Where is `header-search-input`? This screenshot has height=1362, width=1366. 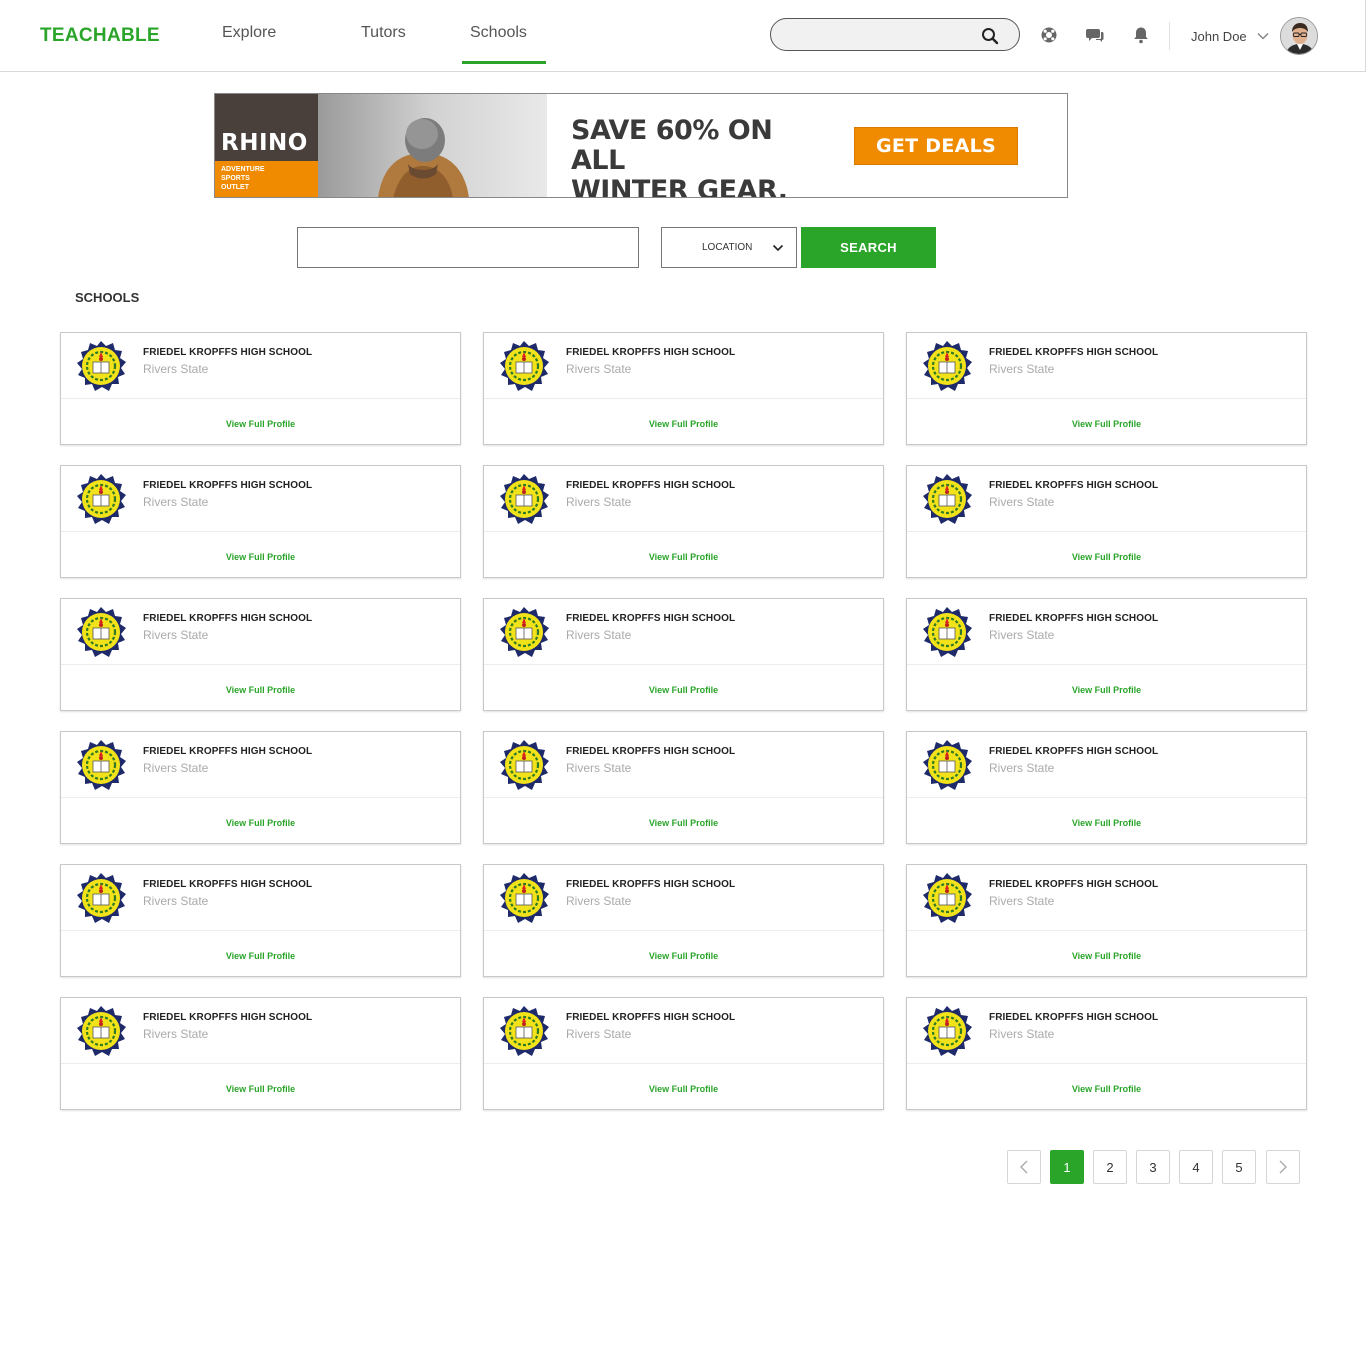
header-search-input is located at coordinates (880, 35).